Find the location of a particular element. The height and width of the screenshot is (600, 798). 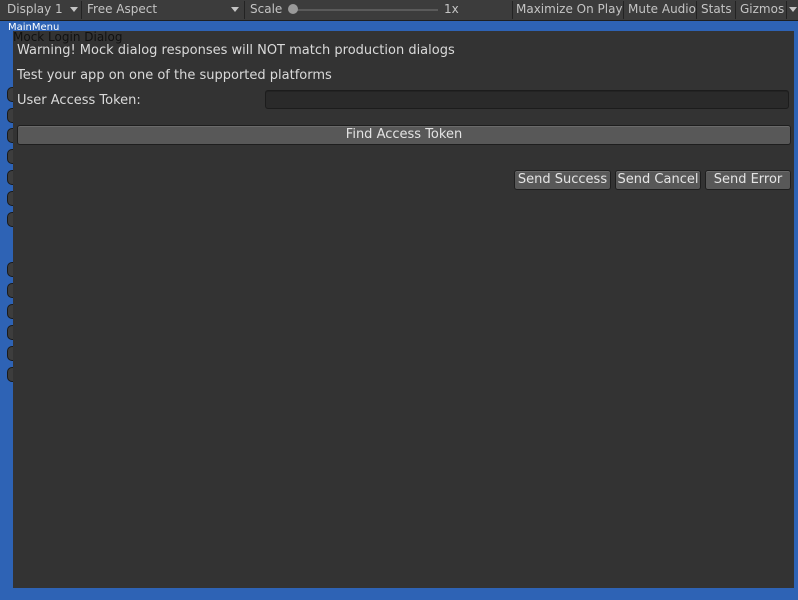

find-access-token-label: Find Access Token is located at coordinates (404, 134).